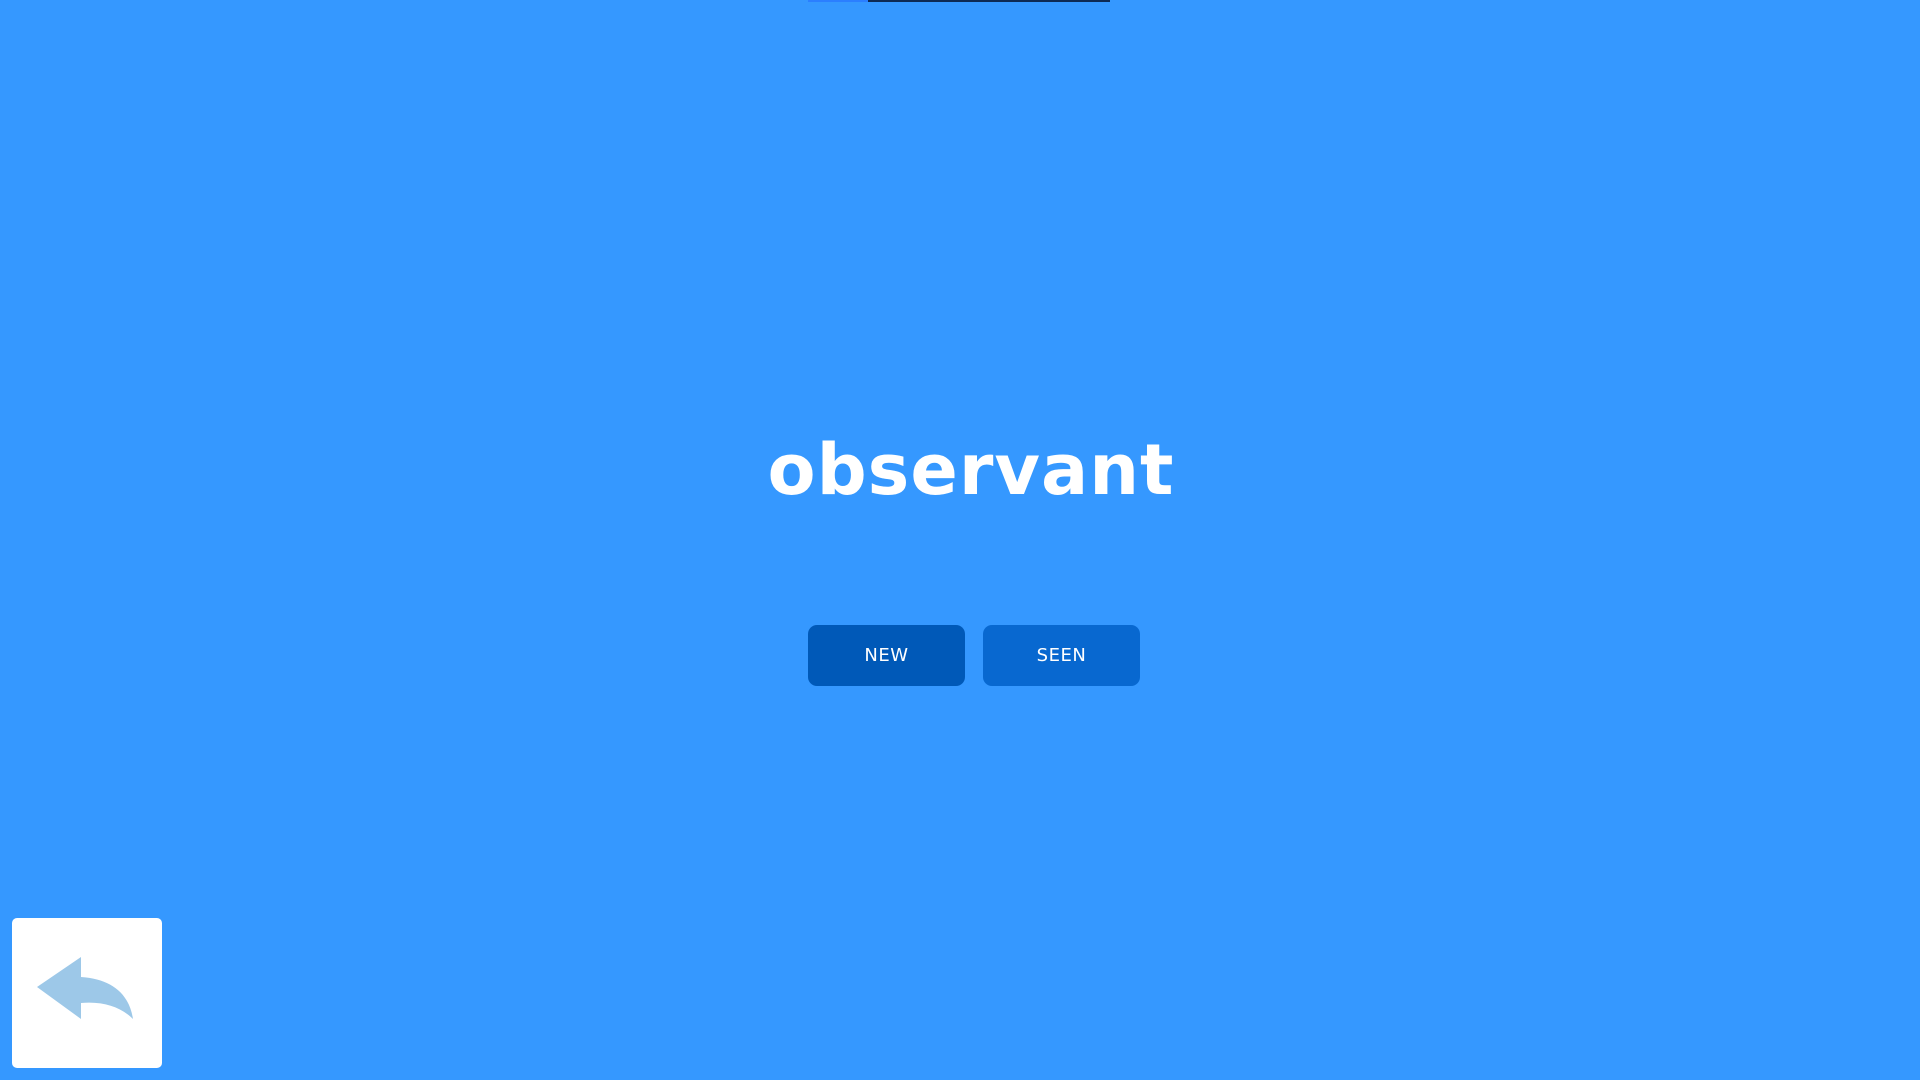  I want to click on progress-bar, so click(959, 1).